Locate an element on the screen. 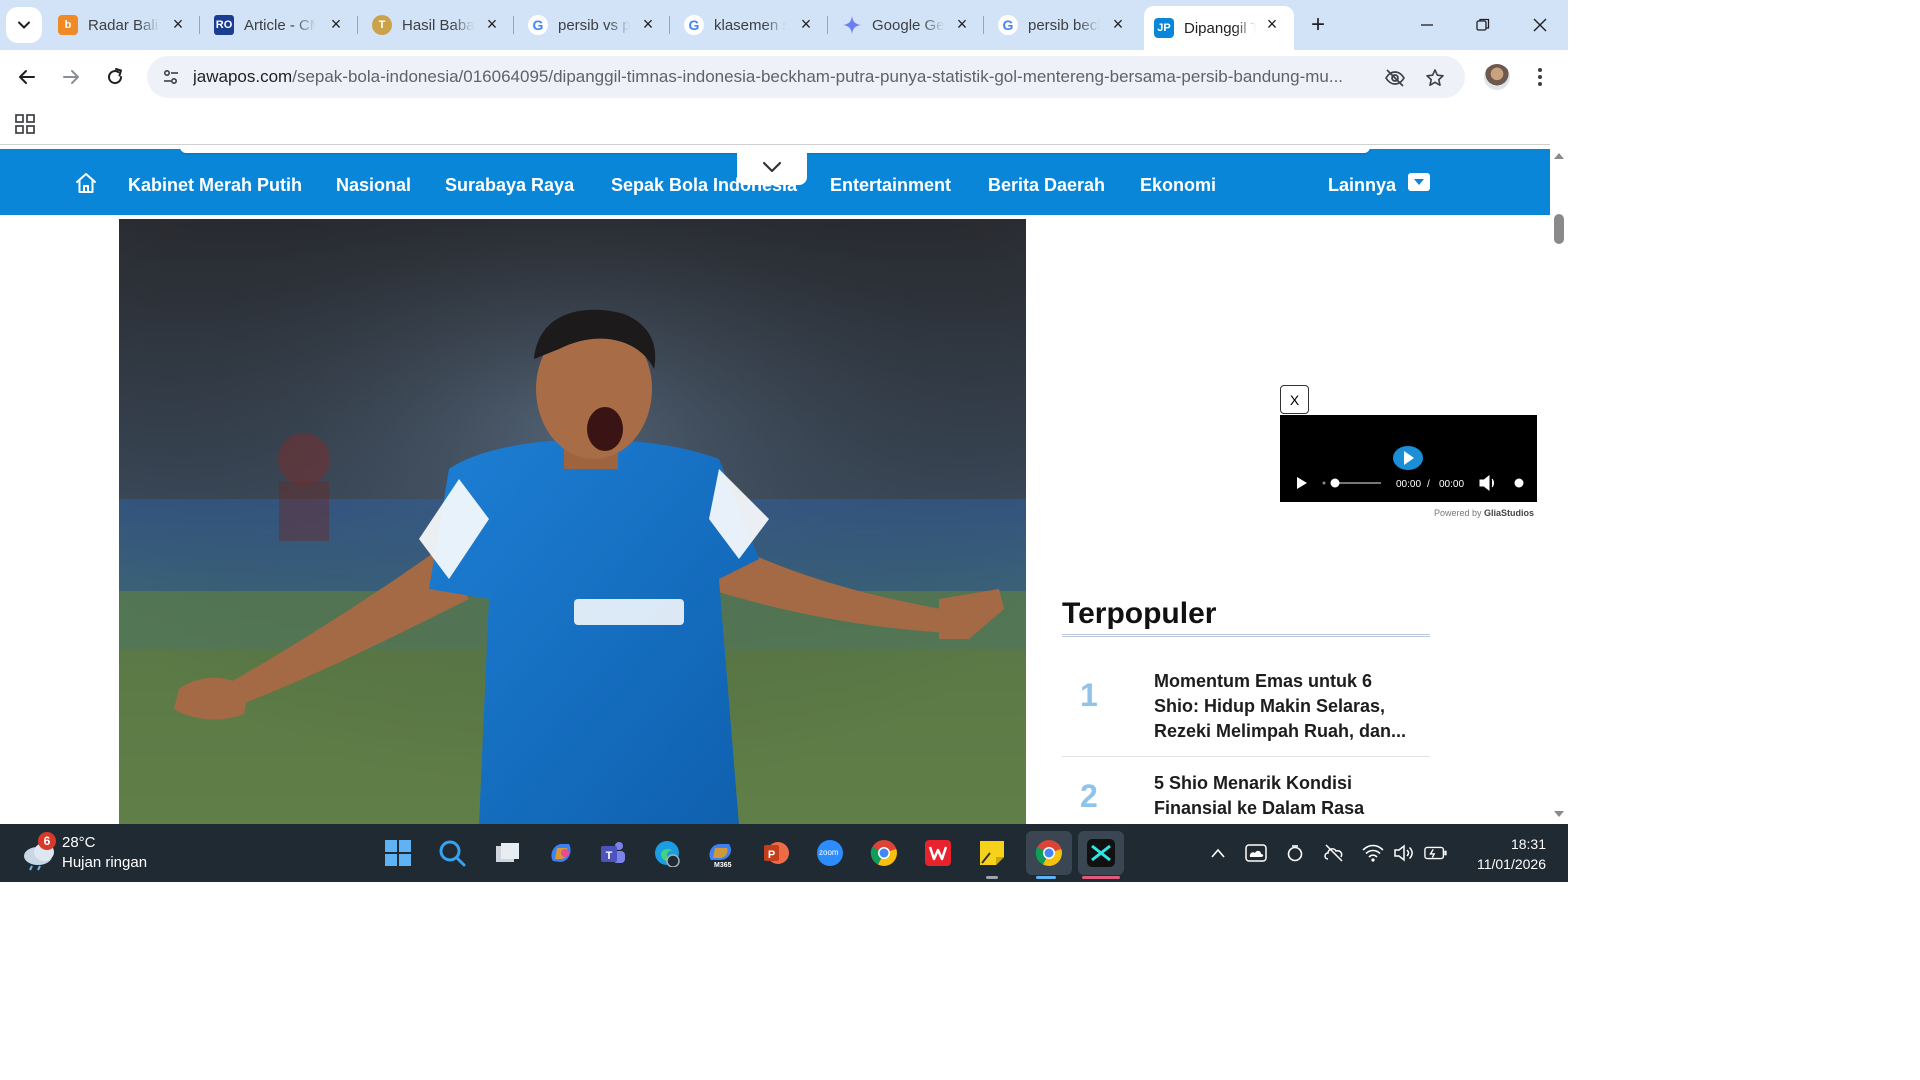  tab-search-button is located at coordinates (24, 25).